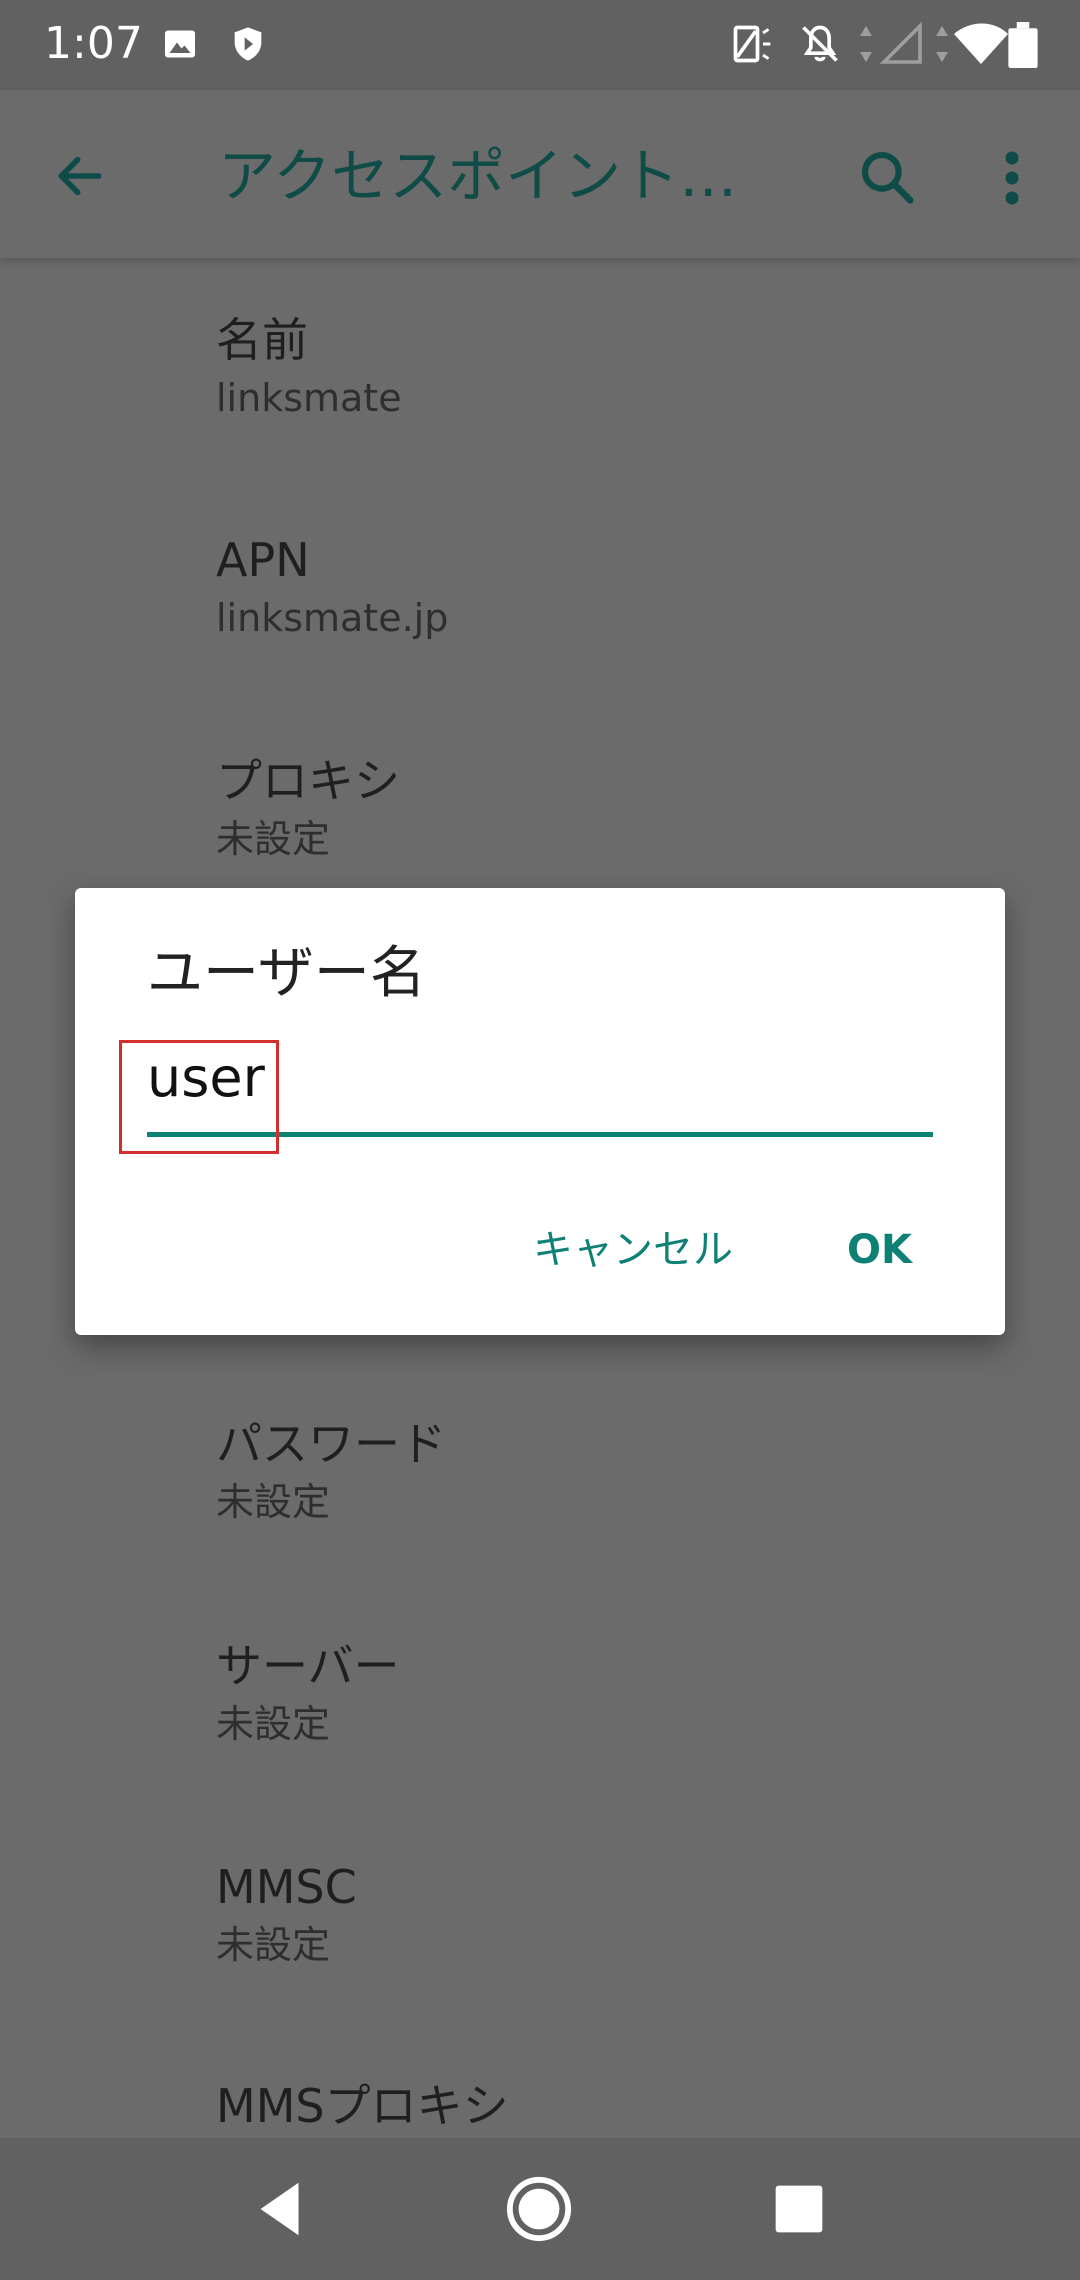 The image size is (1080, 2280). What do you see at coordinates (281, 2209) in the screenshot?
I see `nav-back-icon` at bounding box center [281, 2209].